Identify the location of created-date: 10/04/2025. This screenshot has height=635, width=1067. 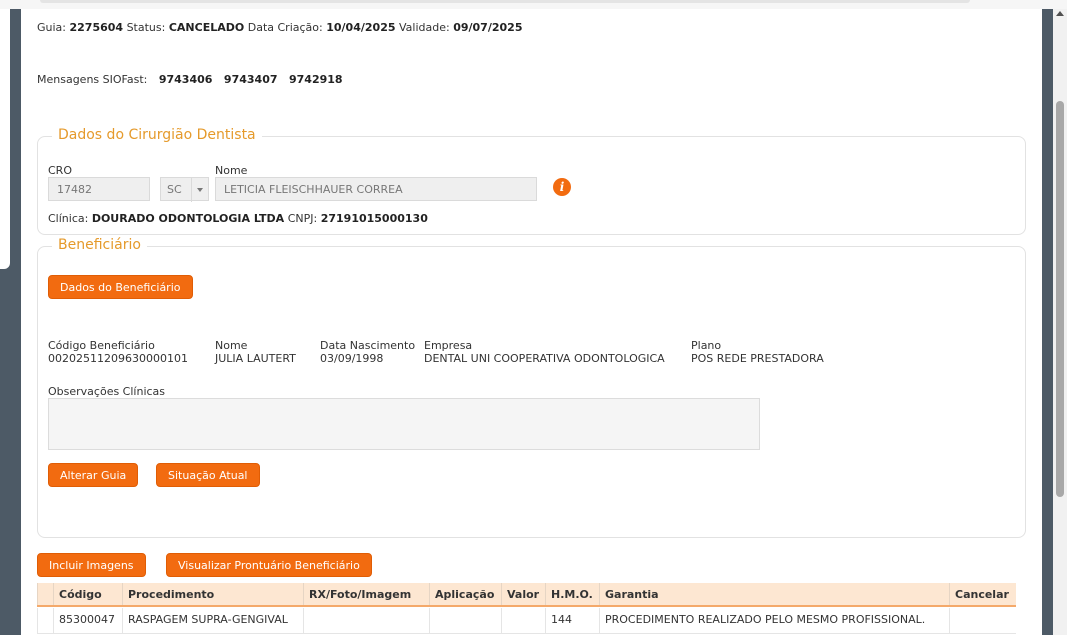
(361, 27).